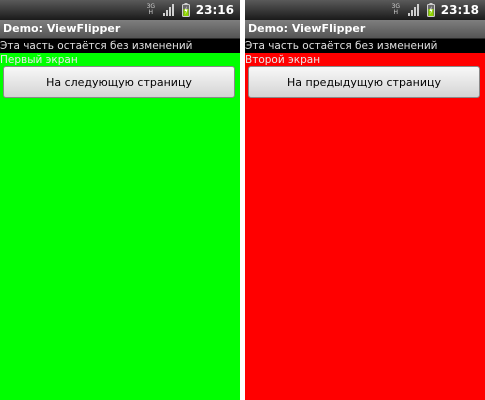 The height and width of the screenshot is (400, 485). I want to click on status-clock: 23:18, so click(459, 10).